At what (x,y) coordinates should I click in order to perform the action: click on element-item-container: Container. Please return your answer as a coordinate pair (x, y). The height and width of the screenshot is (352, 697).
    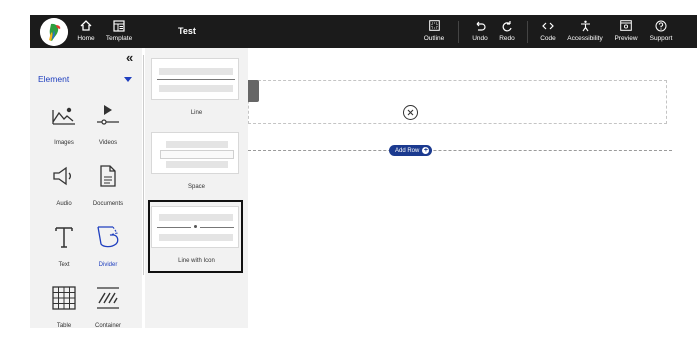
    Looking at the image, I should click on (108, 310).